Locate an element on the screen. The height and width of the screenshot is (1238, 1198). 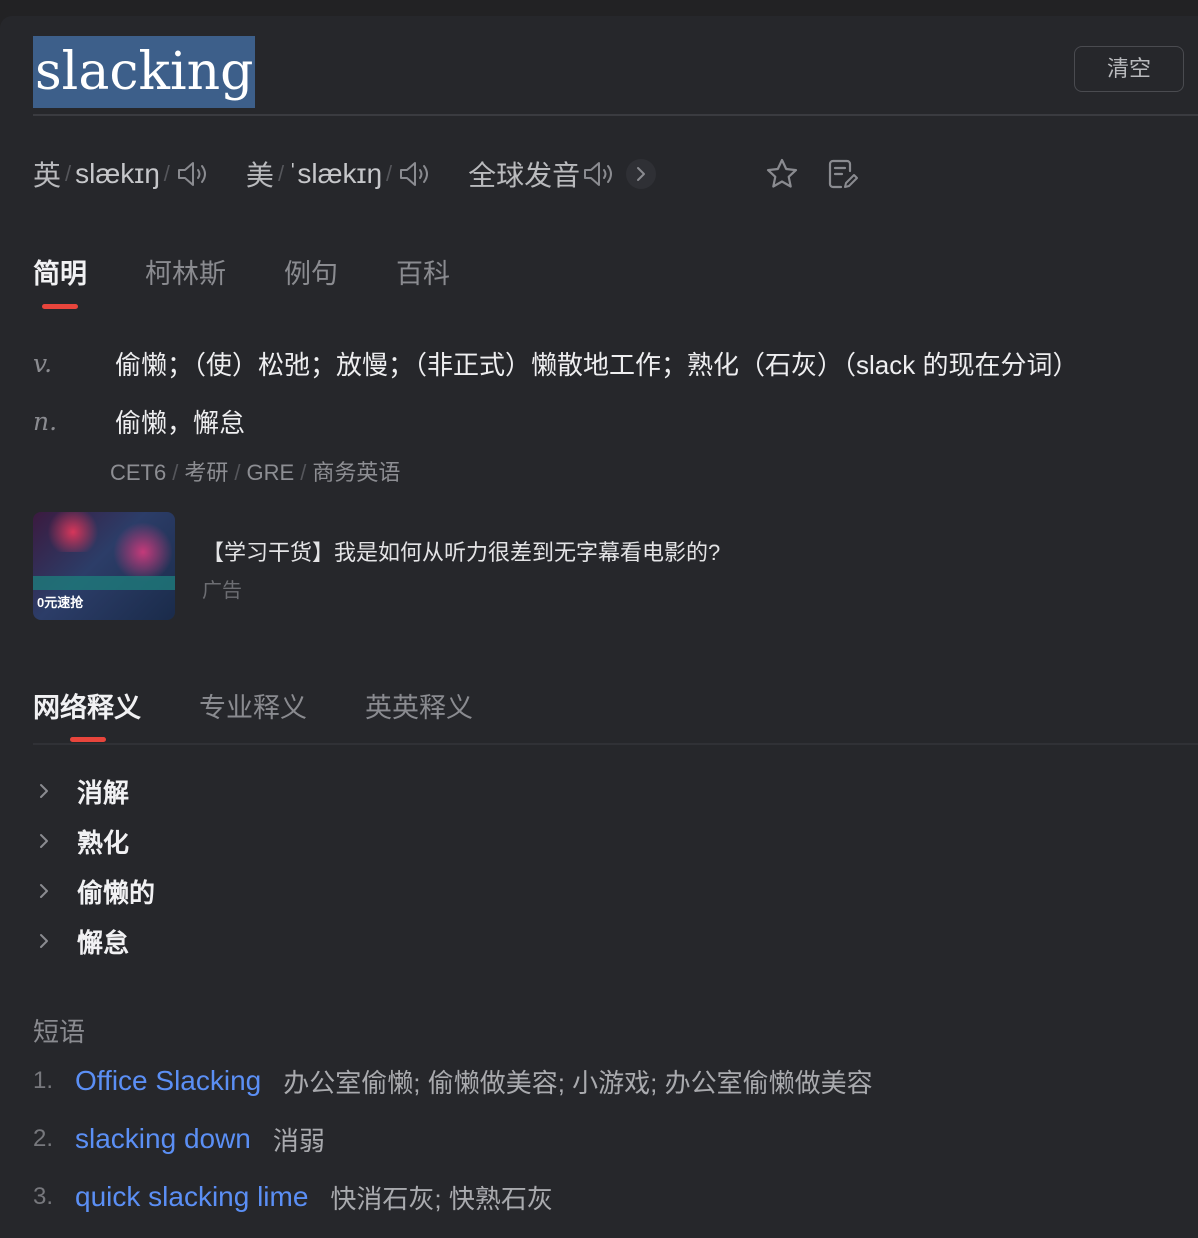
web-meaning-item: 消解 is located at coordinates (94, 791).